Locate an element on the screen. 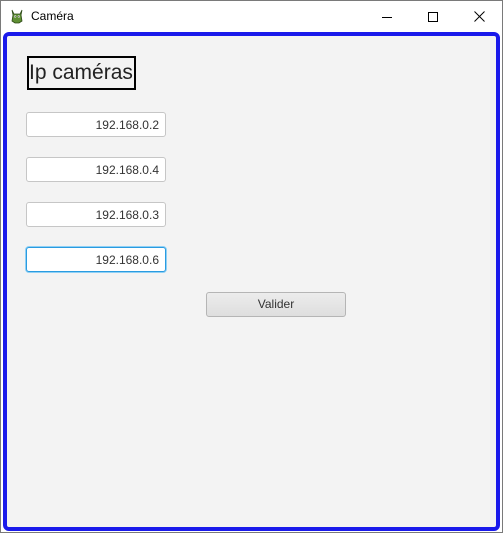  page-title: Ip caméras is located at coordinates (81, 73).